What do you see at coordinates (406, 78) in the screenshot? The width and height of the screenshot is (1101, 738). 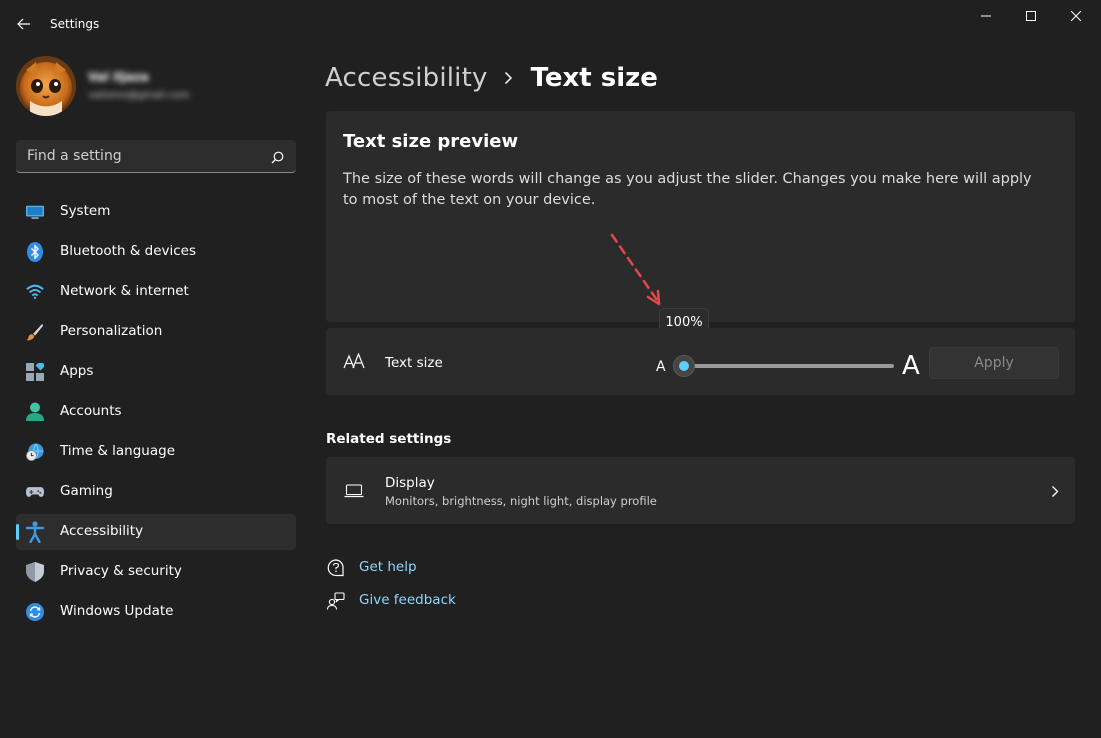 I see `breadcrumb-parent-link: Accessibility` at bounding box center [406, 78].